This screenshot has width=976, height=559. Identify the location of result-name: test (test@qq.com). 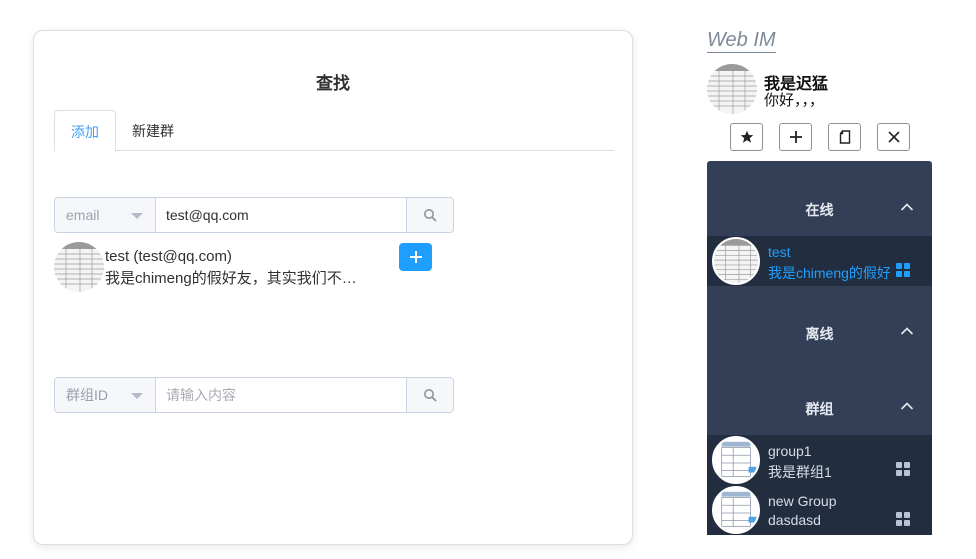
(168, 256).